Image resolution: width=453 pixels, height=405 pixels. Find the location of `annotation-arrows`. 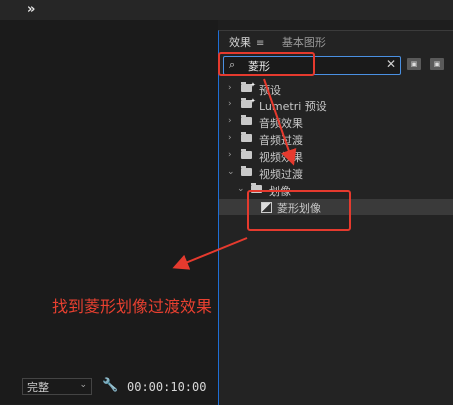

annotation-arrows is located at coordinates (234, 174).